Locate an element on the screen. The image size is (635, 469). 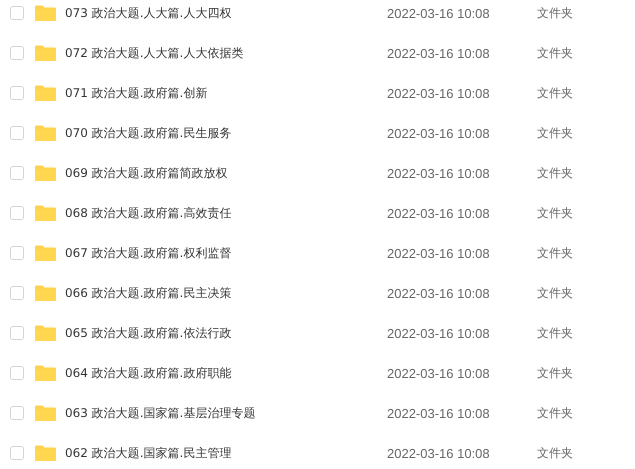
folder-name: 068 政治大题.政府篇.高效责任 is located at coordinates (226, 213).